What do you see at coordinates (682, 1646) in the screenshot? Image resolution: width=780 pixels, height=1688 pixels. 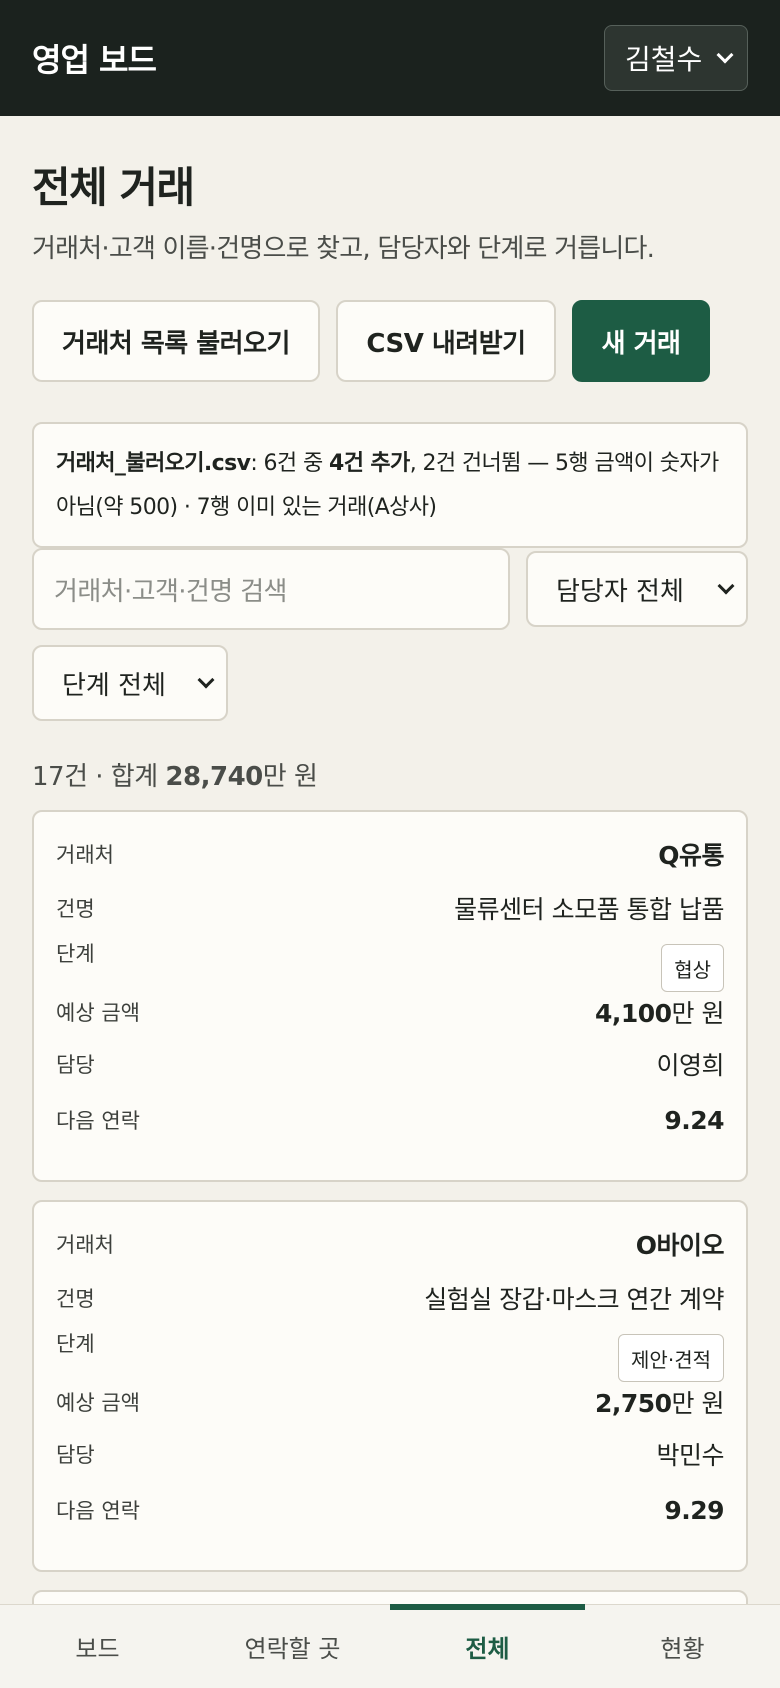 I see `tab-status: 현황` at bounding box center [682, 1646].